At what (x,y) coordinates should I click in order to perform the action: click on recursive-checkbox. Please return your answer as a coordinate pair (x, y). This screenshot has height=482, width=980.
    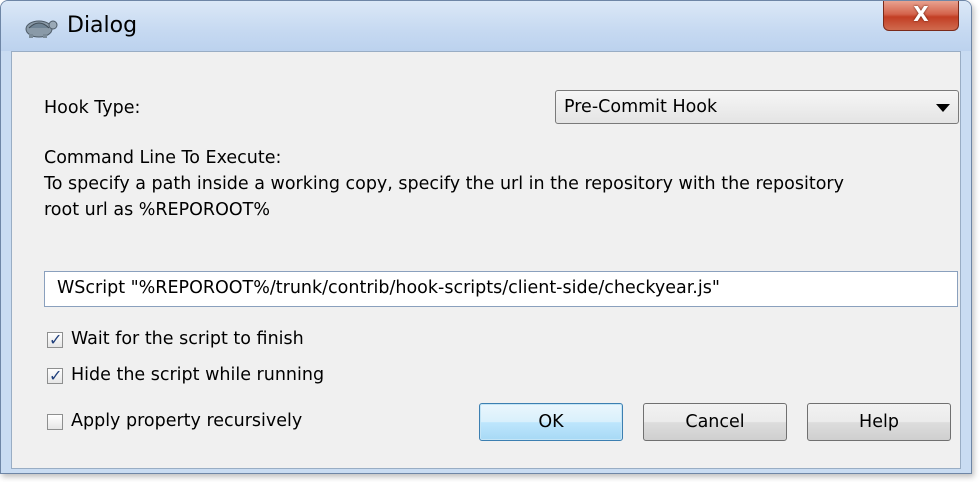
    Looking at the image, I should click on (55, 422).